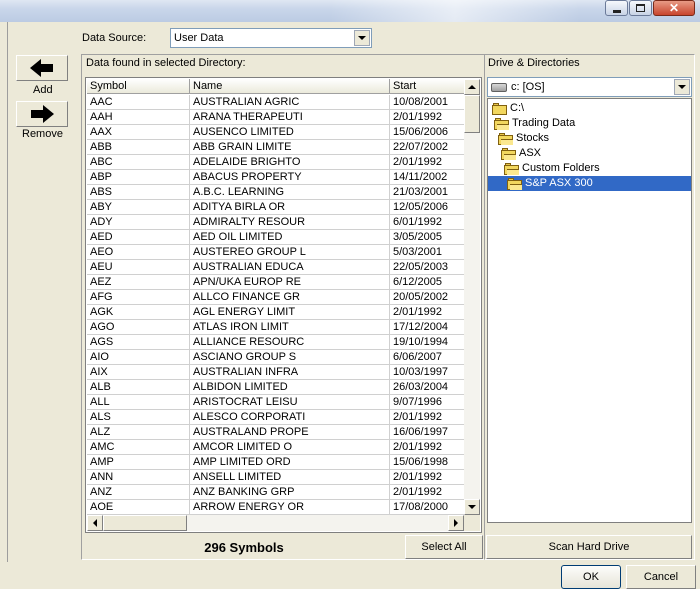 Image resolution: width=700 pixels, height=589 pixels. What do you see at coordinates (138, 402) in the screenshot?
I see `cell-symbol: ALL` at bounding box center [138, 402].